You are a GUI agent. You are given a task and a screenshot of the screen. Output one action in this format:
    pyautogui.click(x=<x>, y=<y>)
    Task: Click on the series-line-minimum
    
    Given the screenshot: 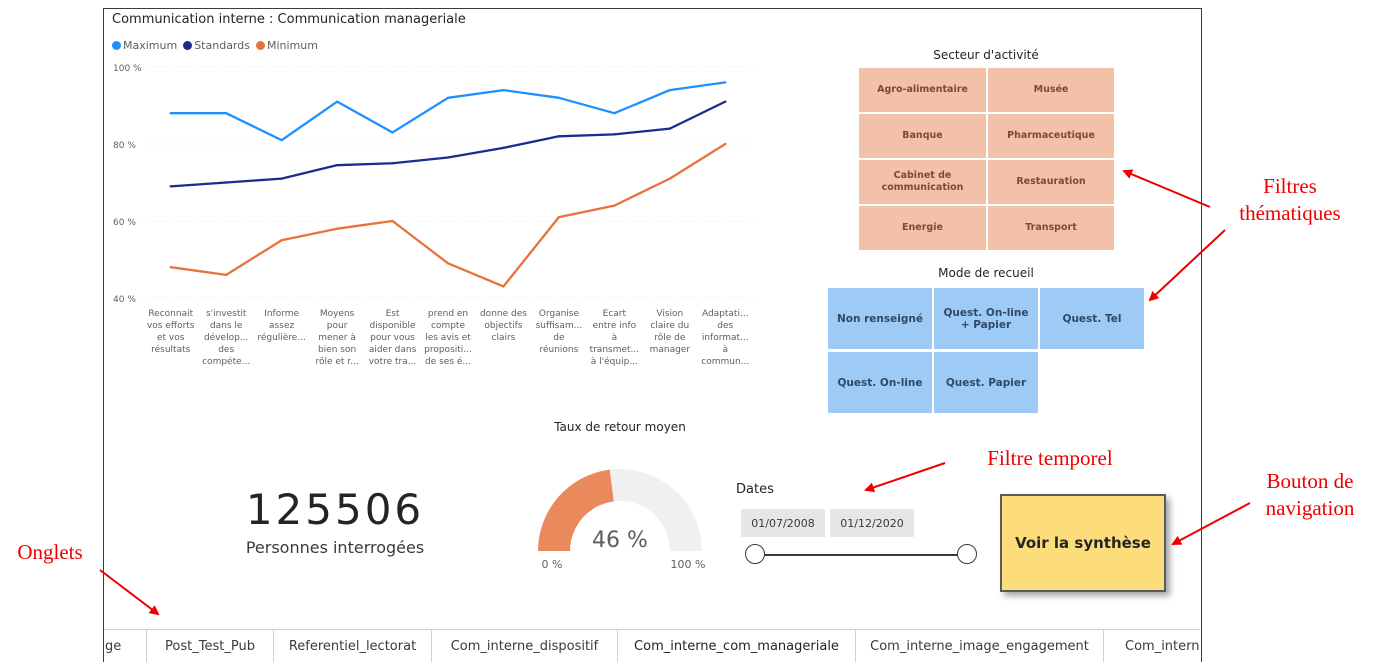 What is the action you would take?
    pyautogui.click(x=448, y=215)
    